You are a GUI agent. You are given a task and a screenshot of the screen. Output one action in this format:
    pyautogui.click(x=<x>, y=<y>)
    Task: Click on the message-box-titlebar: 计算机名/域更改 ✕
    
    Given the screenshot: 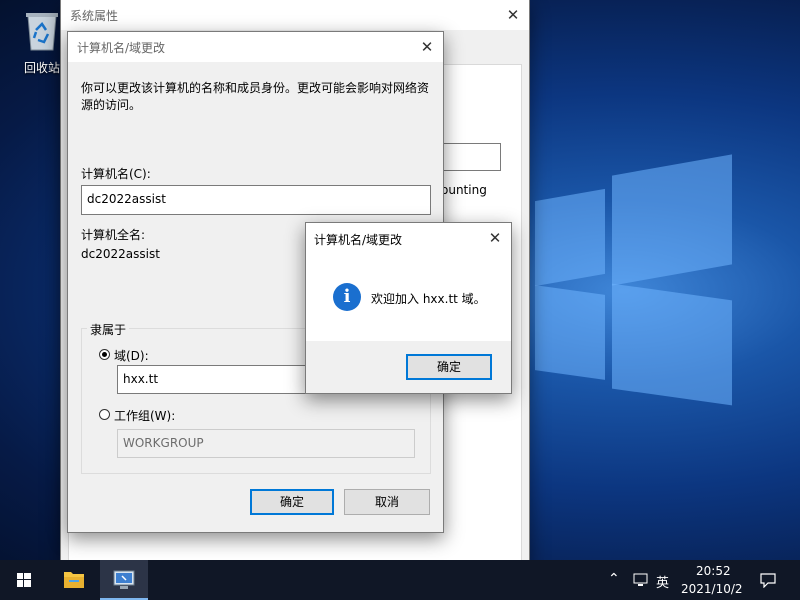 What is the action you would take?
    pyautogui.click(x=408, y=238)
    